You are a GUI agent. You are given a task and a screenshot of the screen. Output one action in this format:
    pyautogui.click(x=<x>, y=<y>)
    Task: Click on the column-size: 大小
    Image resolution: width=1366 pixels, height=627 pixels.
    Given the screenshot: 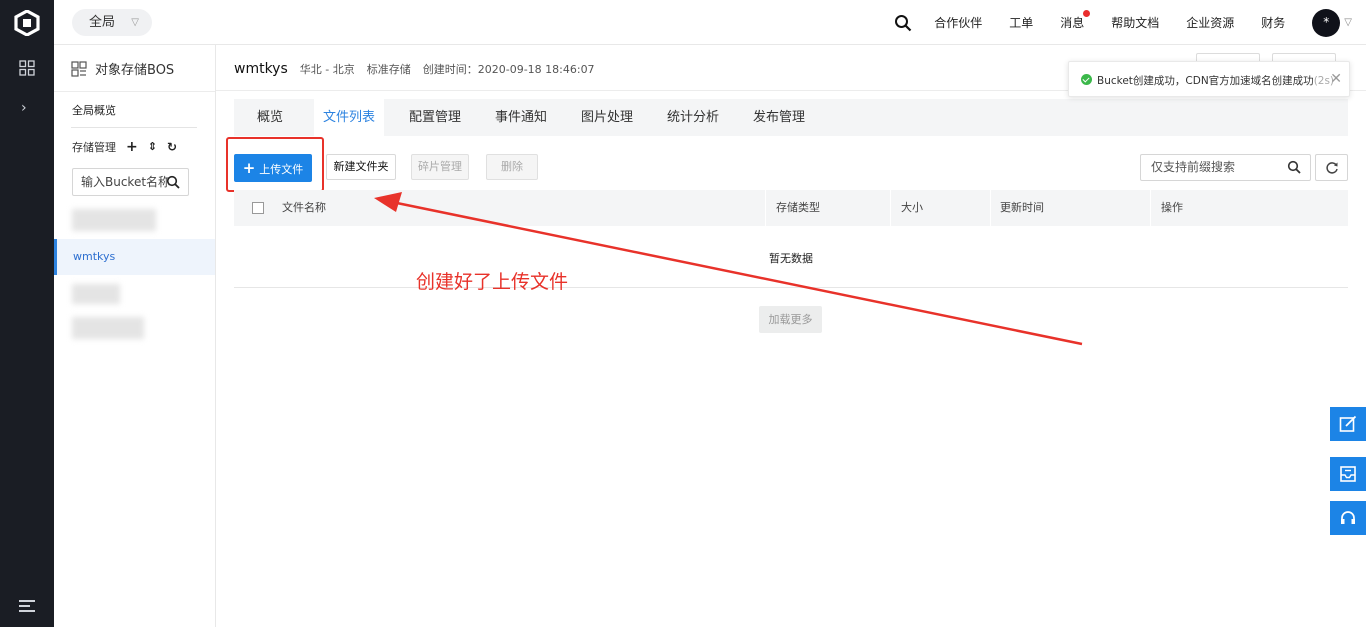 What is the action you would take?
    pyautogui.click(x=912, y=207)
    